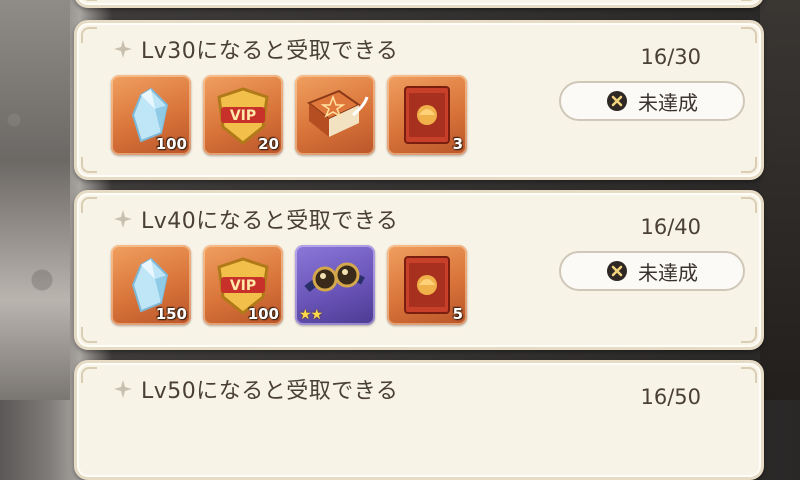 Image resolution: width=800 pixels, height=480 pixels. Describe the element at coordinates (457, 144) in the screenshot. I see `reward-quantity: 3` at that location.